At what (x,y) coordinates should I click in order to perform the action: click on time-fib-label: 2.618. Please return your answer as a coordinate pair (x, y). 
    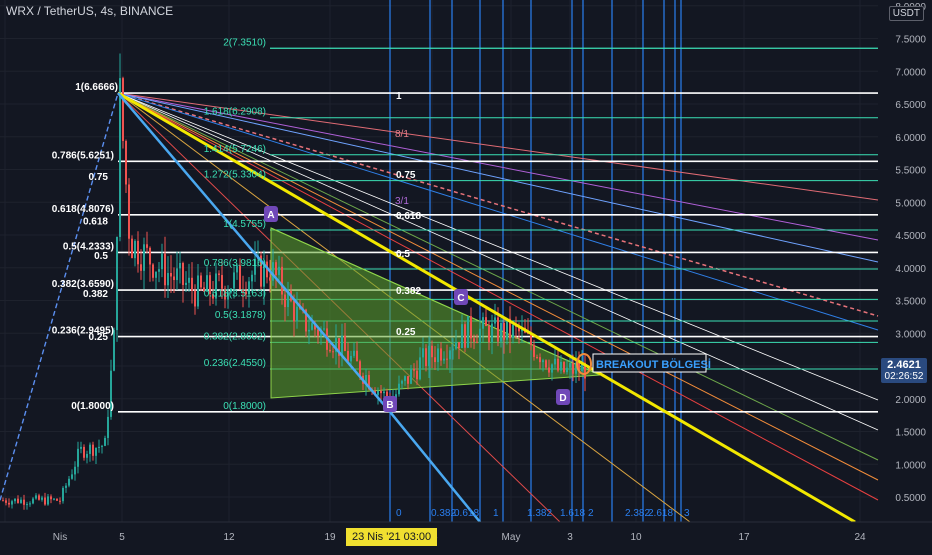
    Looking at the image, I should click on (660, 513).